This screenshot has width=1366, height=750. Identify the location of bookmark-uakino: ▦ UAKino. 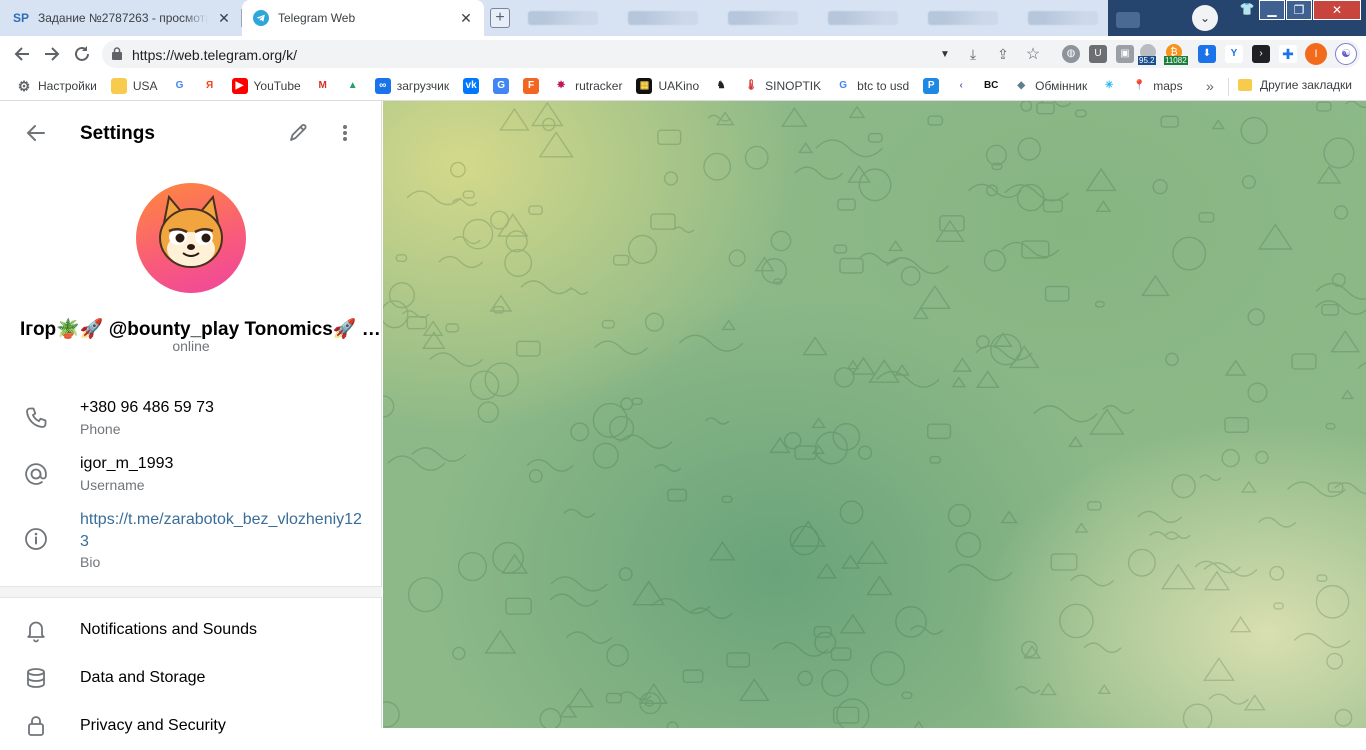
(667, 86).